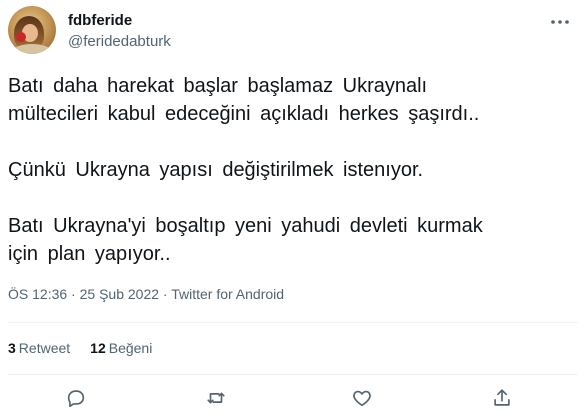 This screenshot has height=420, width=586. What do you see at coordinates (12, 348) in the screenshot?
I see `retweet-count: 3` at bounding box center [12, 348].